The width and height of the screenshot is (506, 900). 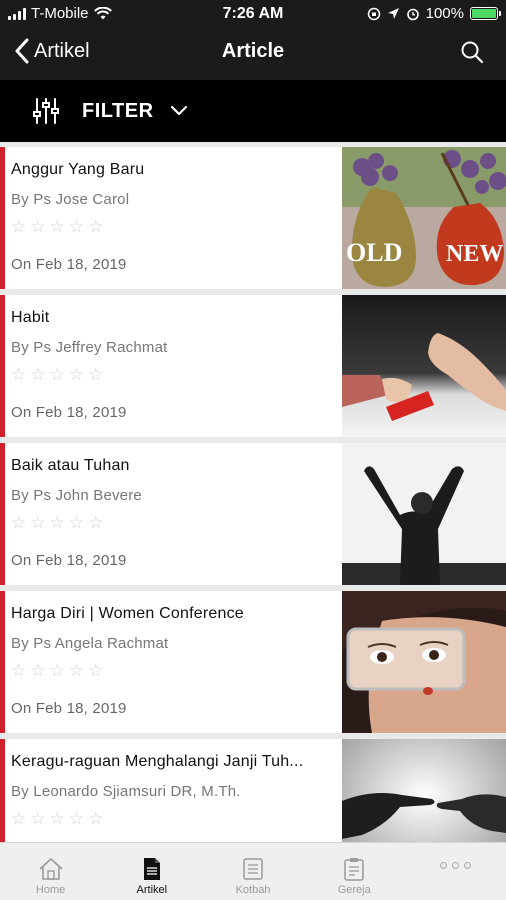 I want to click on status-right: 100%, so click(x=434, y=13).